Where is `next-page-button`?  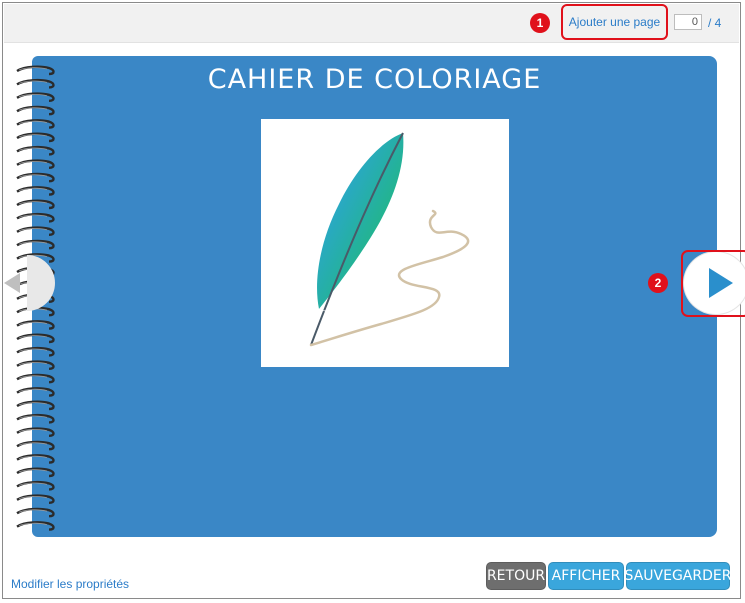
next-page-button is located at coordinates (713, 283).